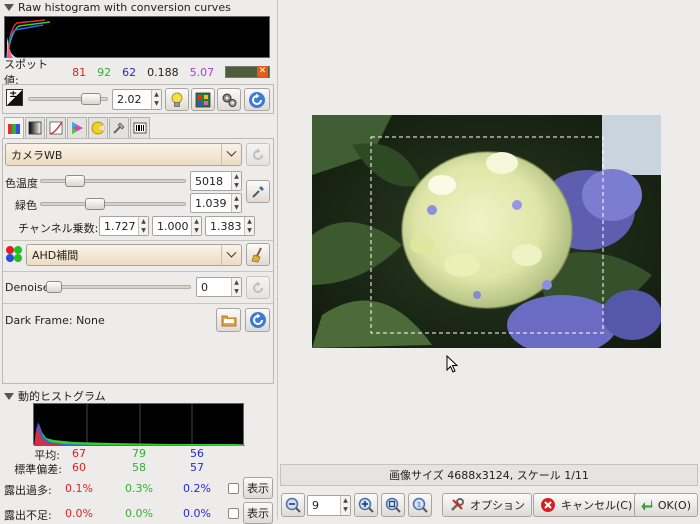 The width and height of the screenshot is (700, 524). I want to click on spot-wb-button, so click(258, 191).